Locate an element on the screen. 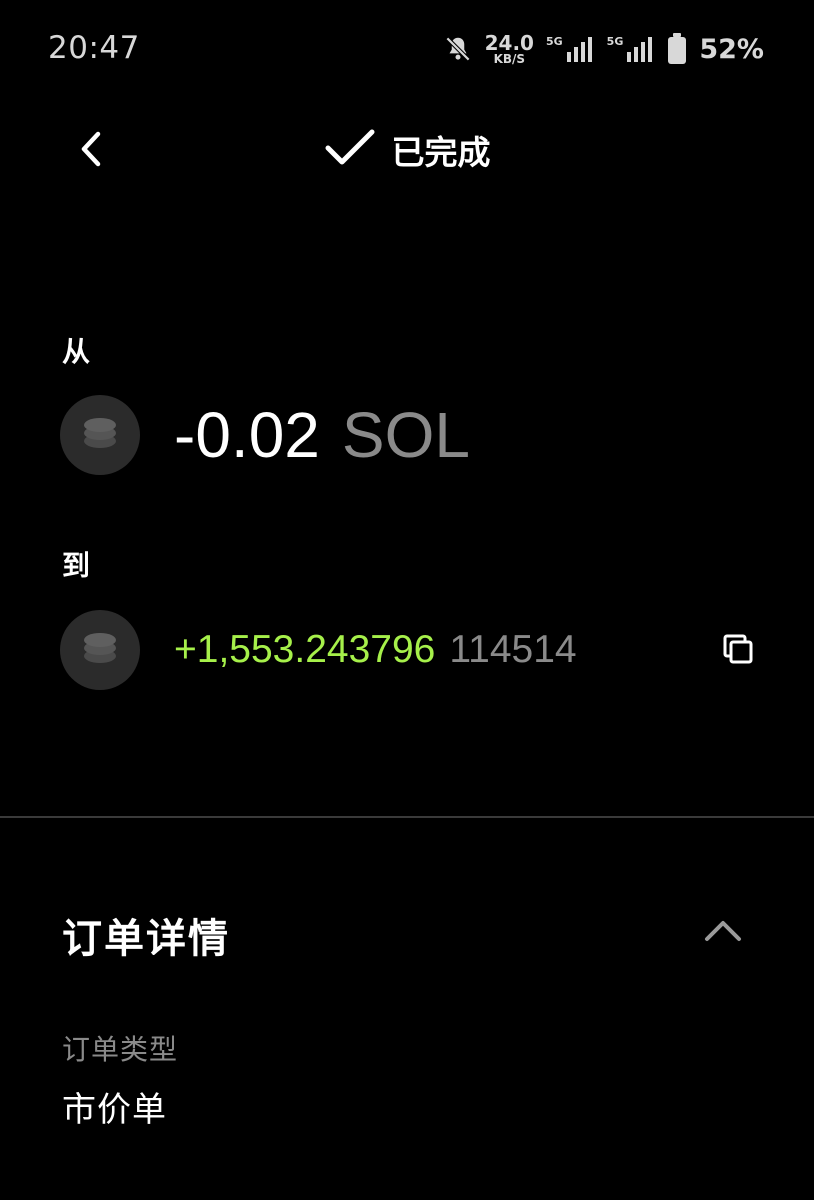 The image size is (814, 1200). from-label: 从 is located at coordinates (76, 351).